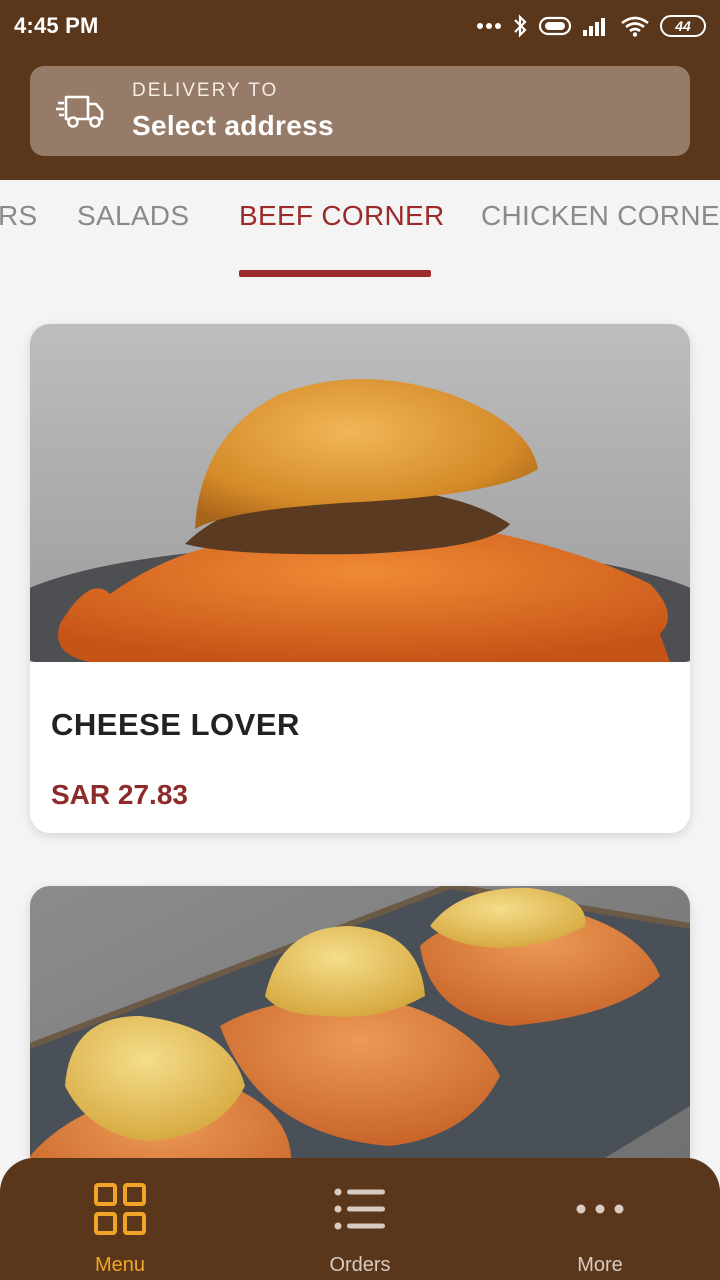  I want to click on tab-burgers: RS, so click(19, 216).